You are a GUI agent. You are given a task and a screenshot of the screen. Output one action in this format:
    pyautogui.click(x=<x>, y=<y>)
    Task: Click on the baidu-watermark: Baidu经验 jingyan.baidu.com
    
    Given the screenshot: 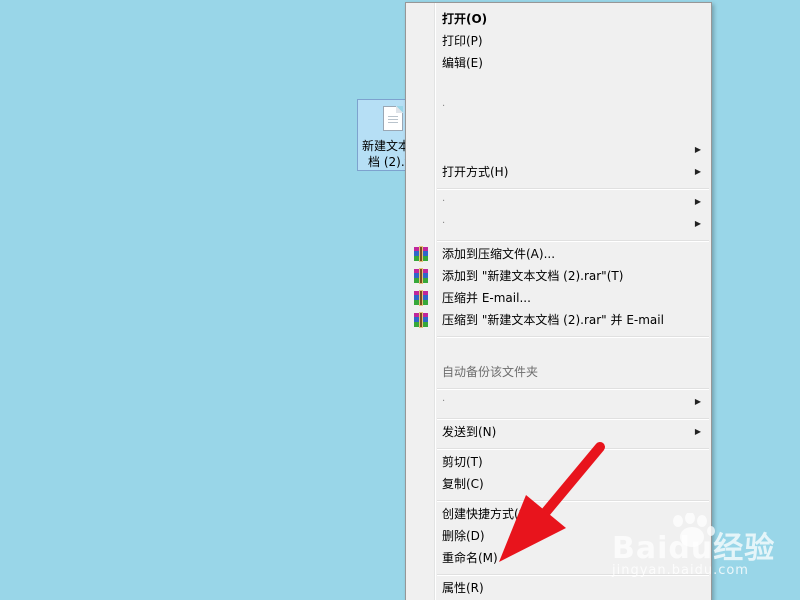 What is the action you would take?
    pyautogui.click(x=700, y=547)
    